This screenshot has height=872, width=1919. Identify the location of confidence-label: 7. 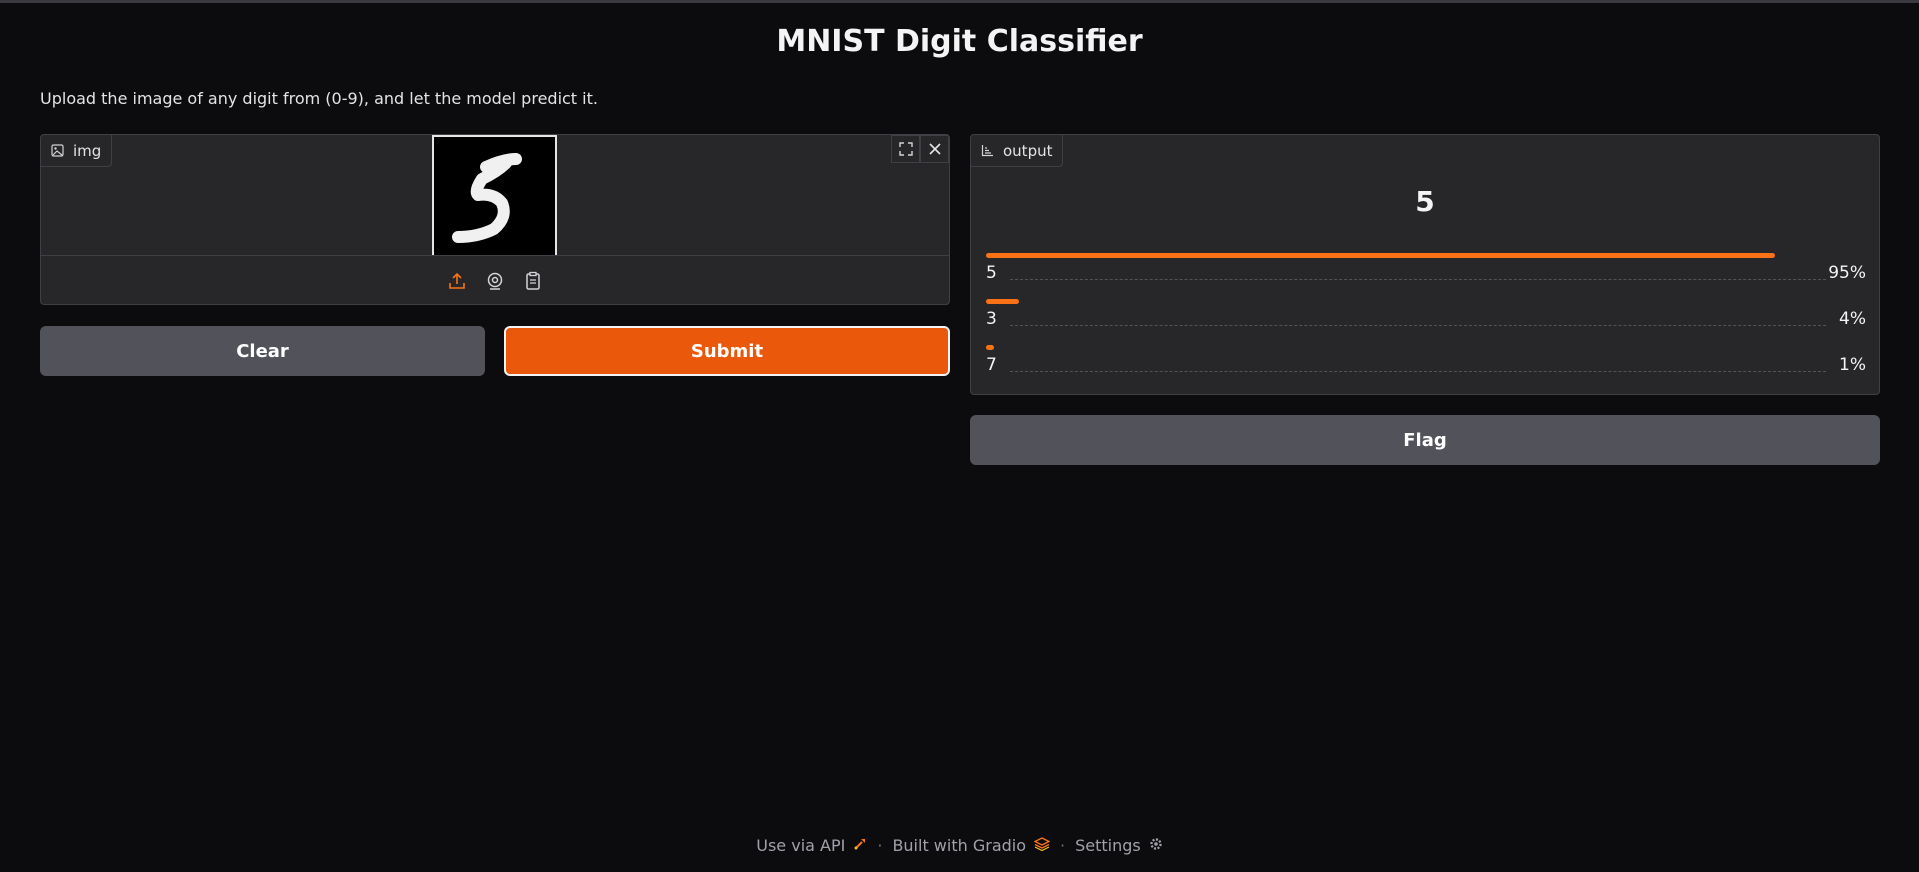
(991, 365).